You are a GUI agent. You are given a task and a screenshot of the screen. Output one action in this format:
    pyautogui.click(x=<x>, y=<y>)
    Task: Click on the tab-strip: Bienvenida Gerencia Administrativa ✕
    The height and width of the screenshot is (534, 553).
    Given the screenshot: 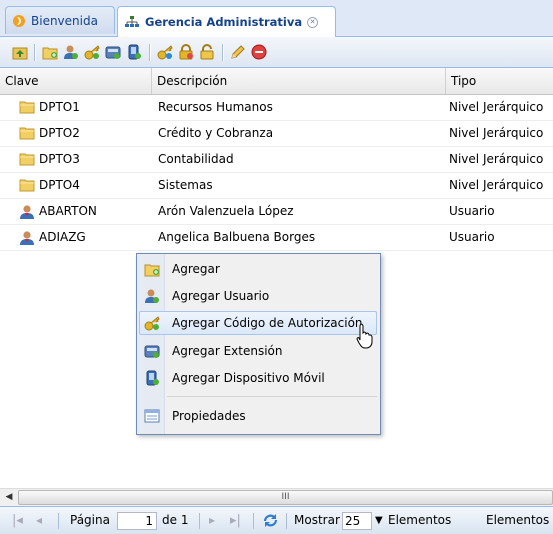 What is the action you would take?
    pyautogui.click(x=276, y=18)
    